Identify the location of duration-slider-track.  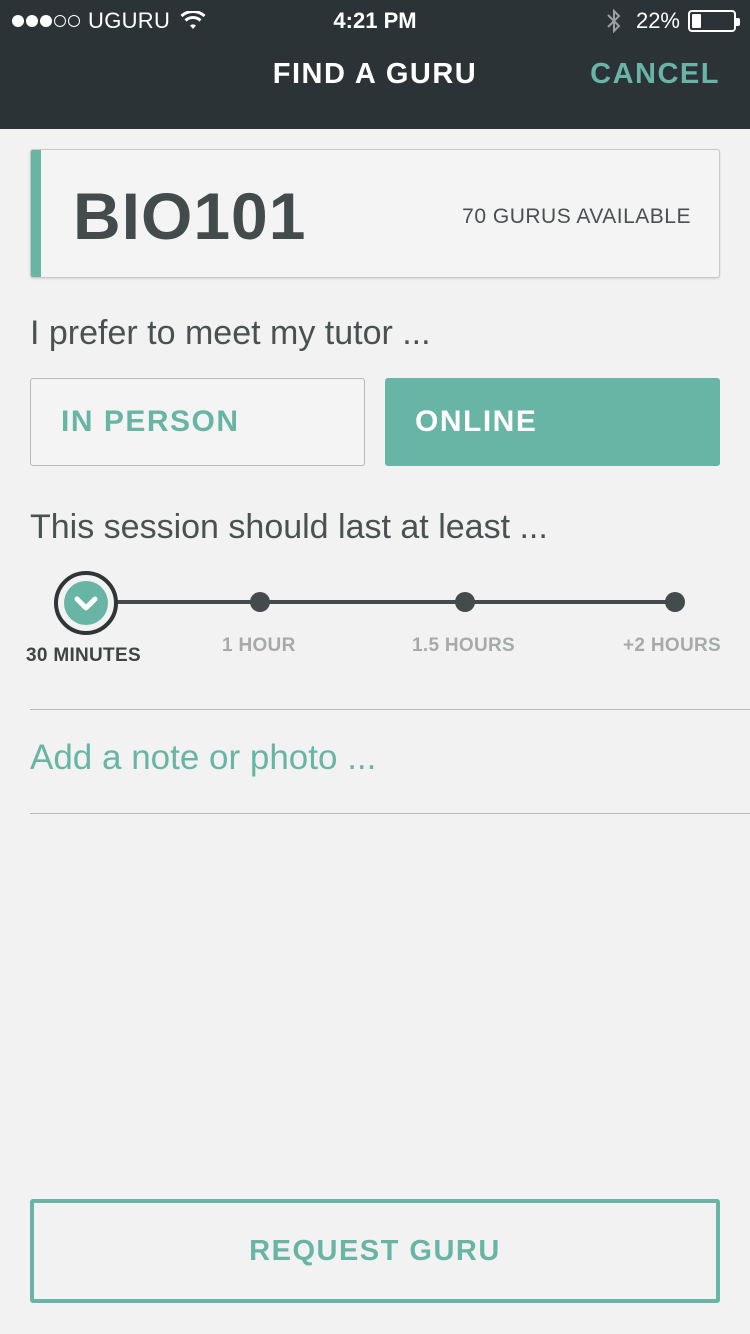
(381, 602).